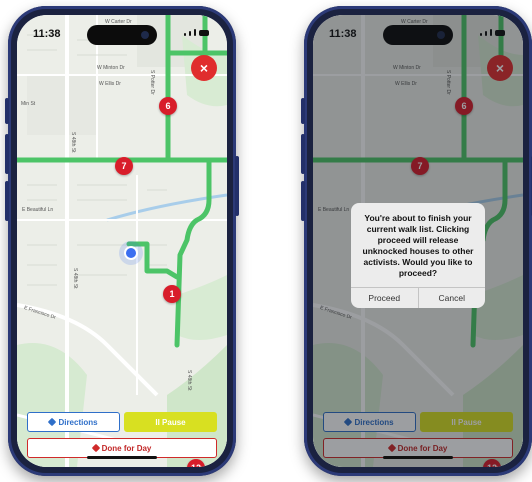  I want to click on done-label: Done for Day, so click(126, 448).